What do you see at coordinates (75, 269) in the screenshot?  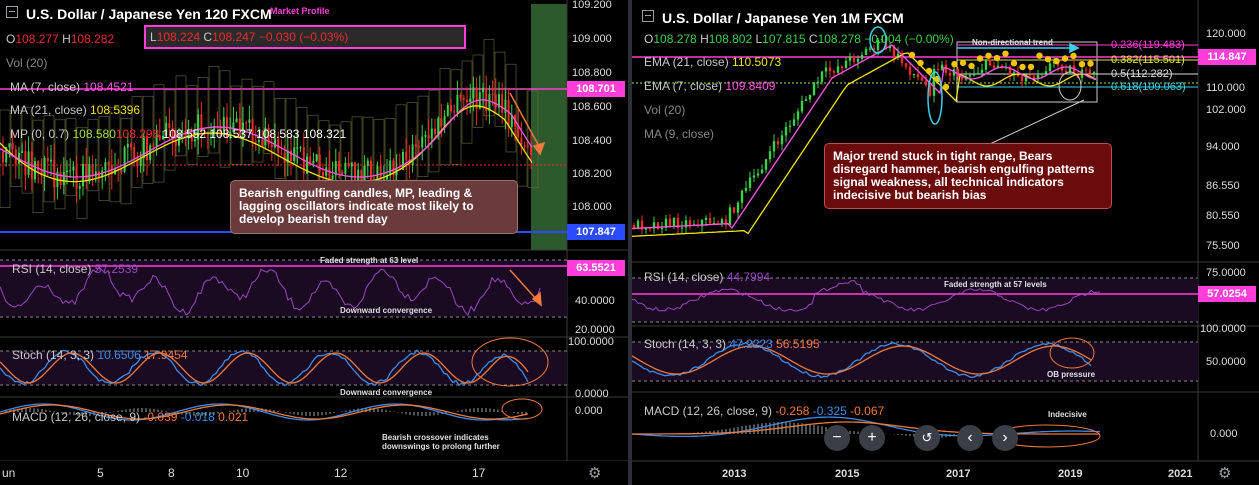 I see `rsi-legend: RSI (14, close) 57.2539` at bounding box center [75, 269].